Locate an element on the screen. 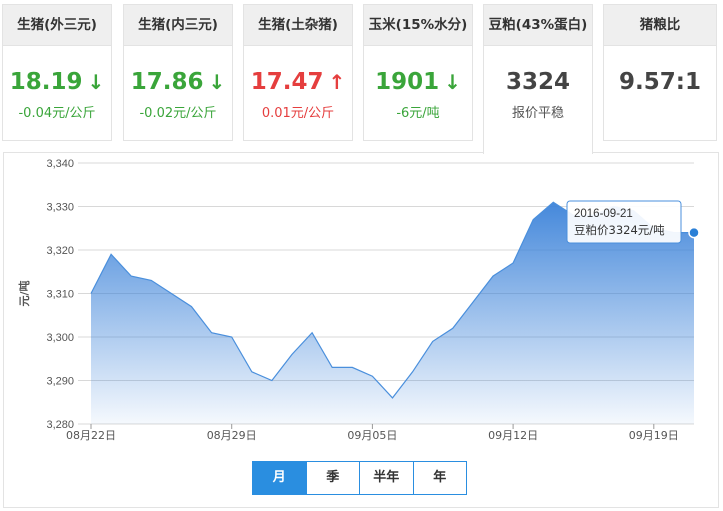 This screenshot has height=511, width=723. x-tick-label: 09月19日 is located at coordinates (654, 435).